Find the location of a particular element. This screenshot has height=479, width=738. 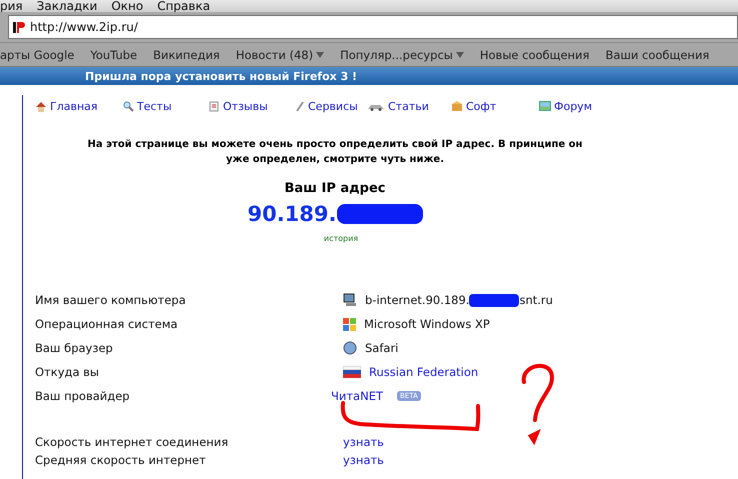

nav-link: Главная is located at coordinates (79, 106).